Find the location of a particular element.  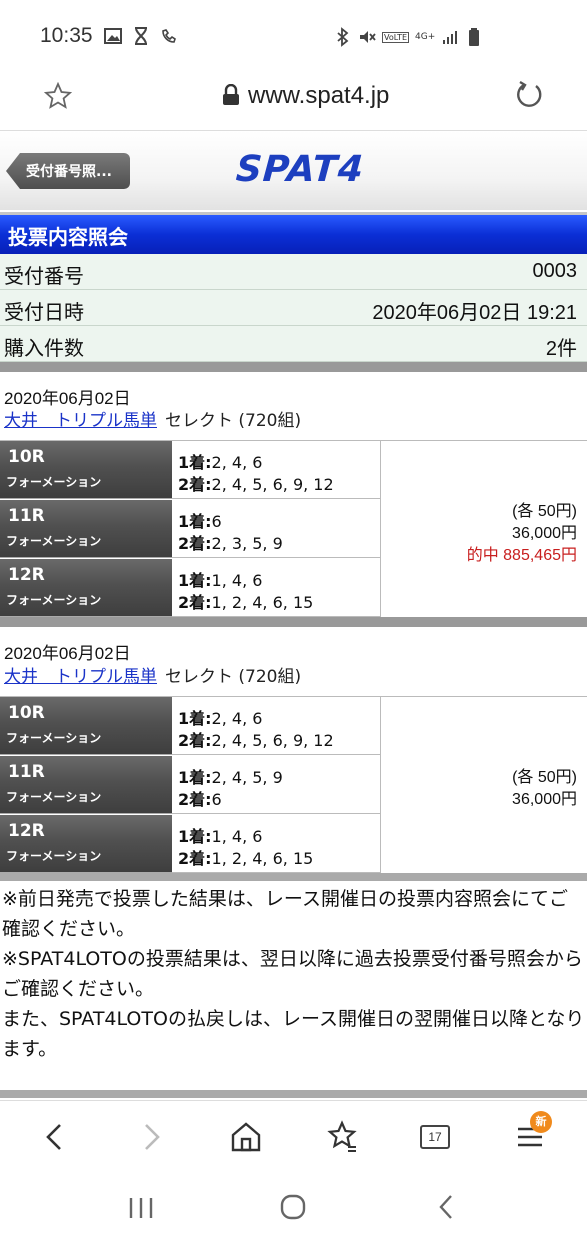

info-value: 2020年06月02日 19:21 is located at coordinates (474, 313).